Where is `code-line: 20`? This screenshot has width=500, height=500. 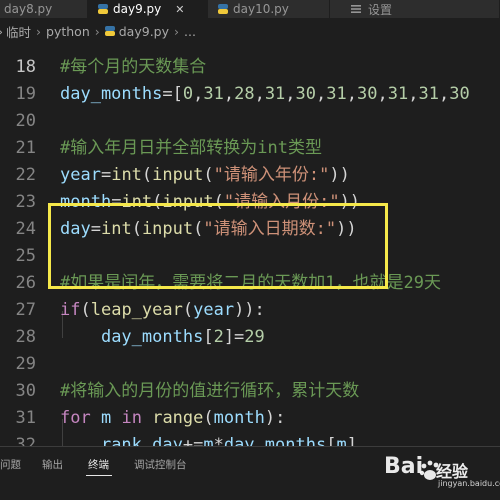 code-line: 20 is located at coordinates (250, 121).